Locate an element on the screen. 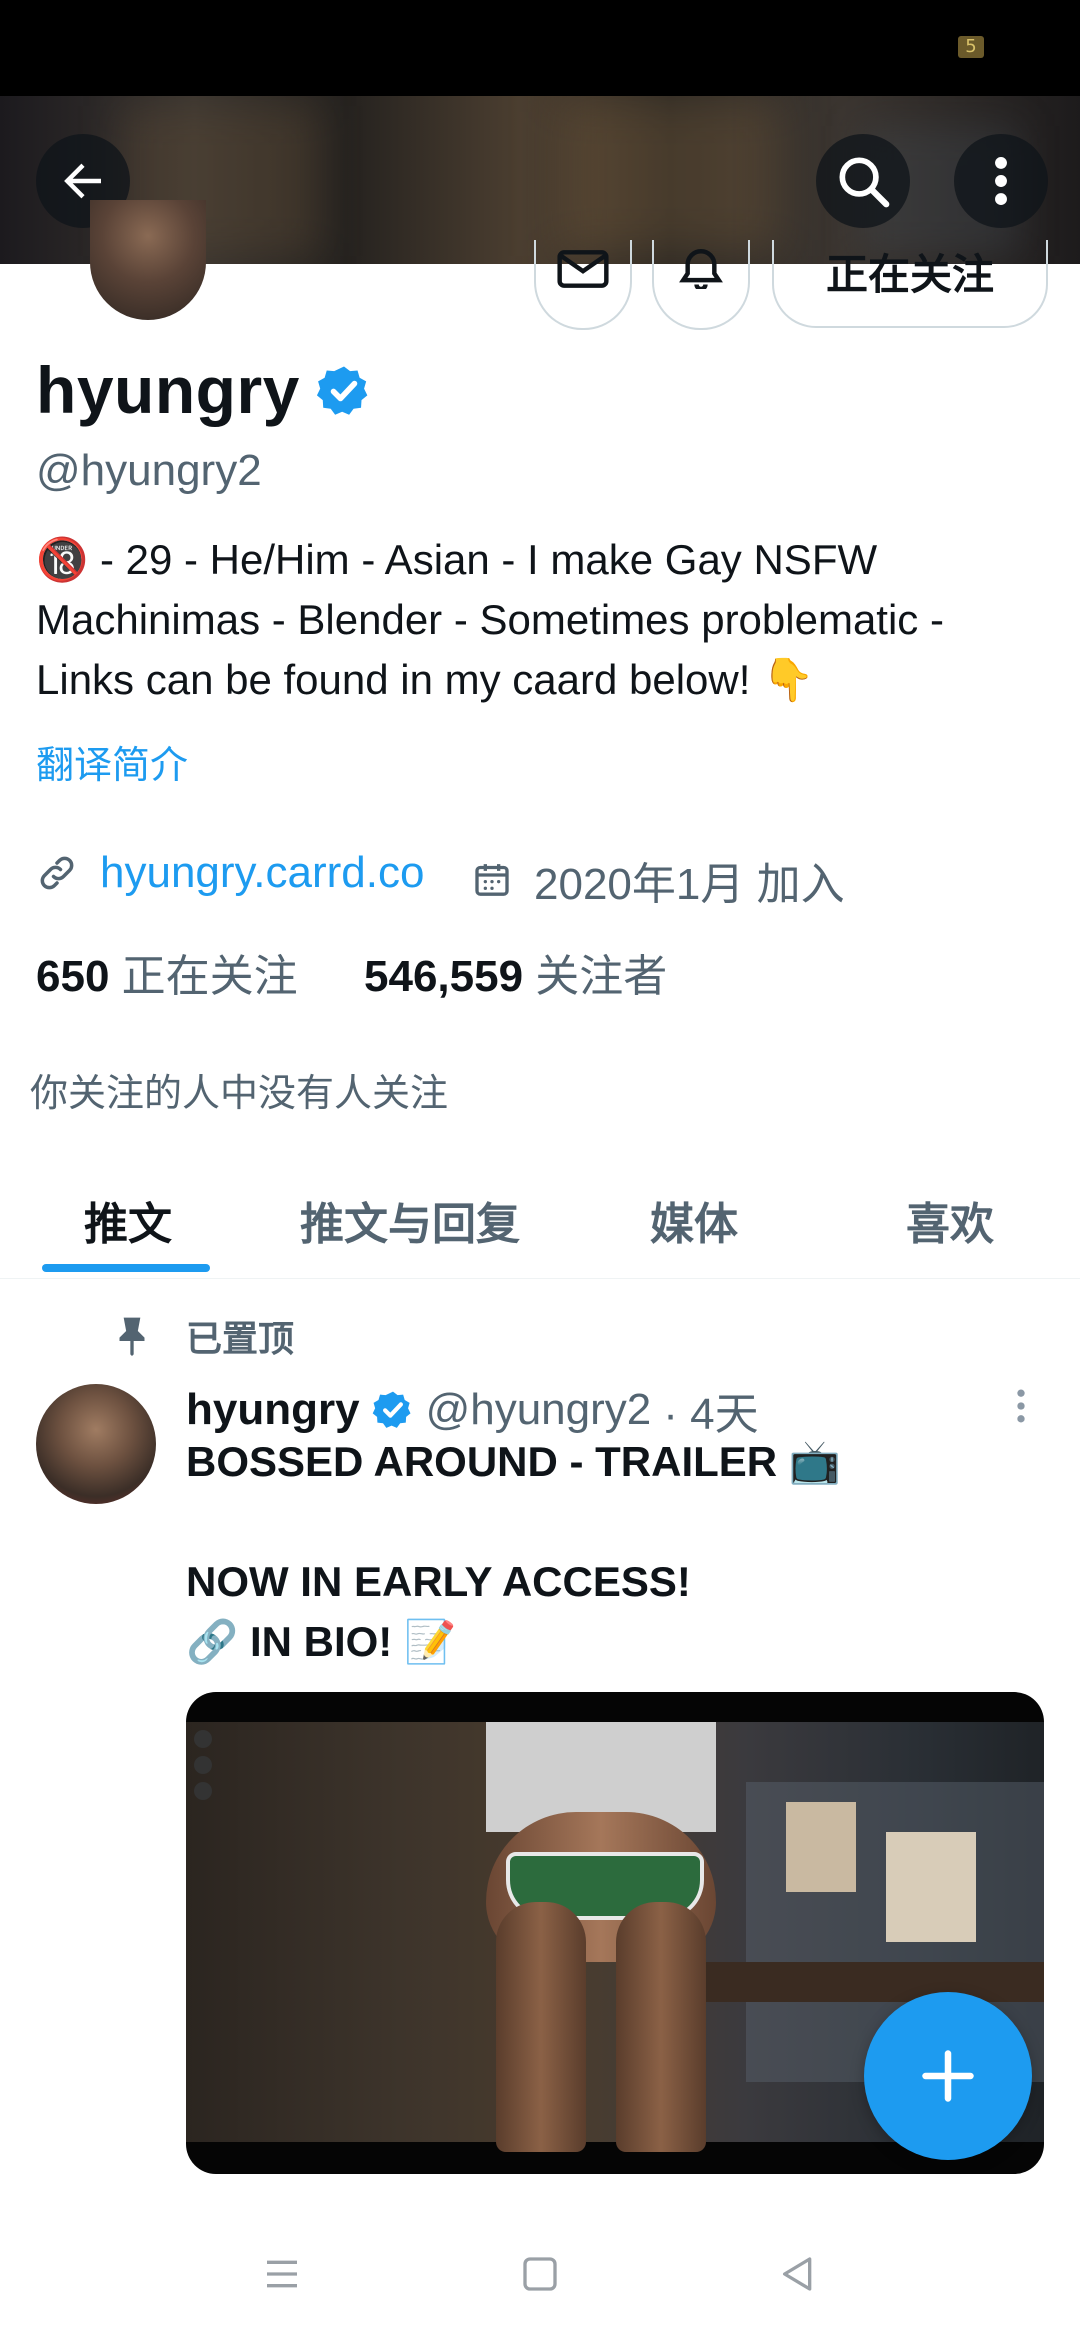 The image size is (1080, 2340). menu-icon is located at coordinates (282, 2274).